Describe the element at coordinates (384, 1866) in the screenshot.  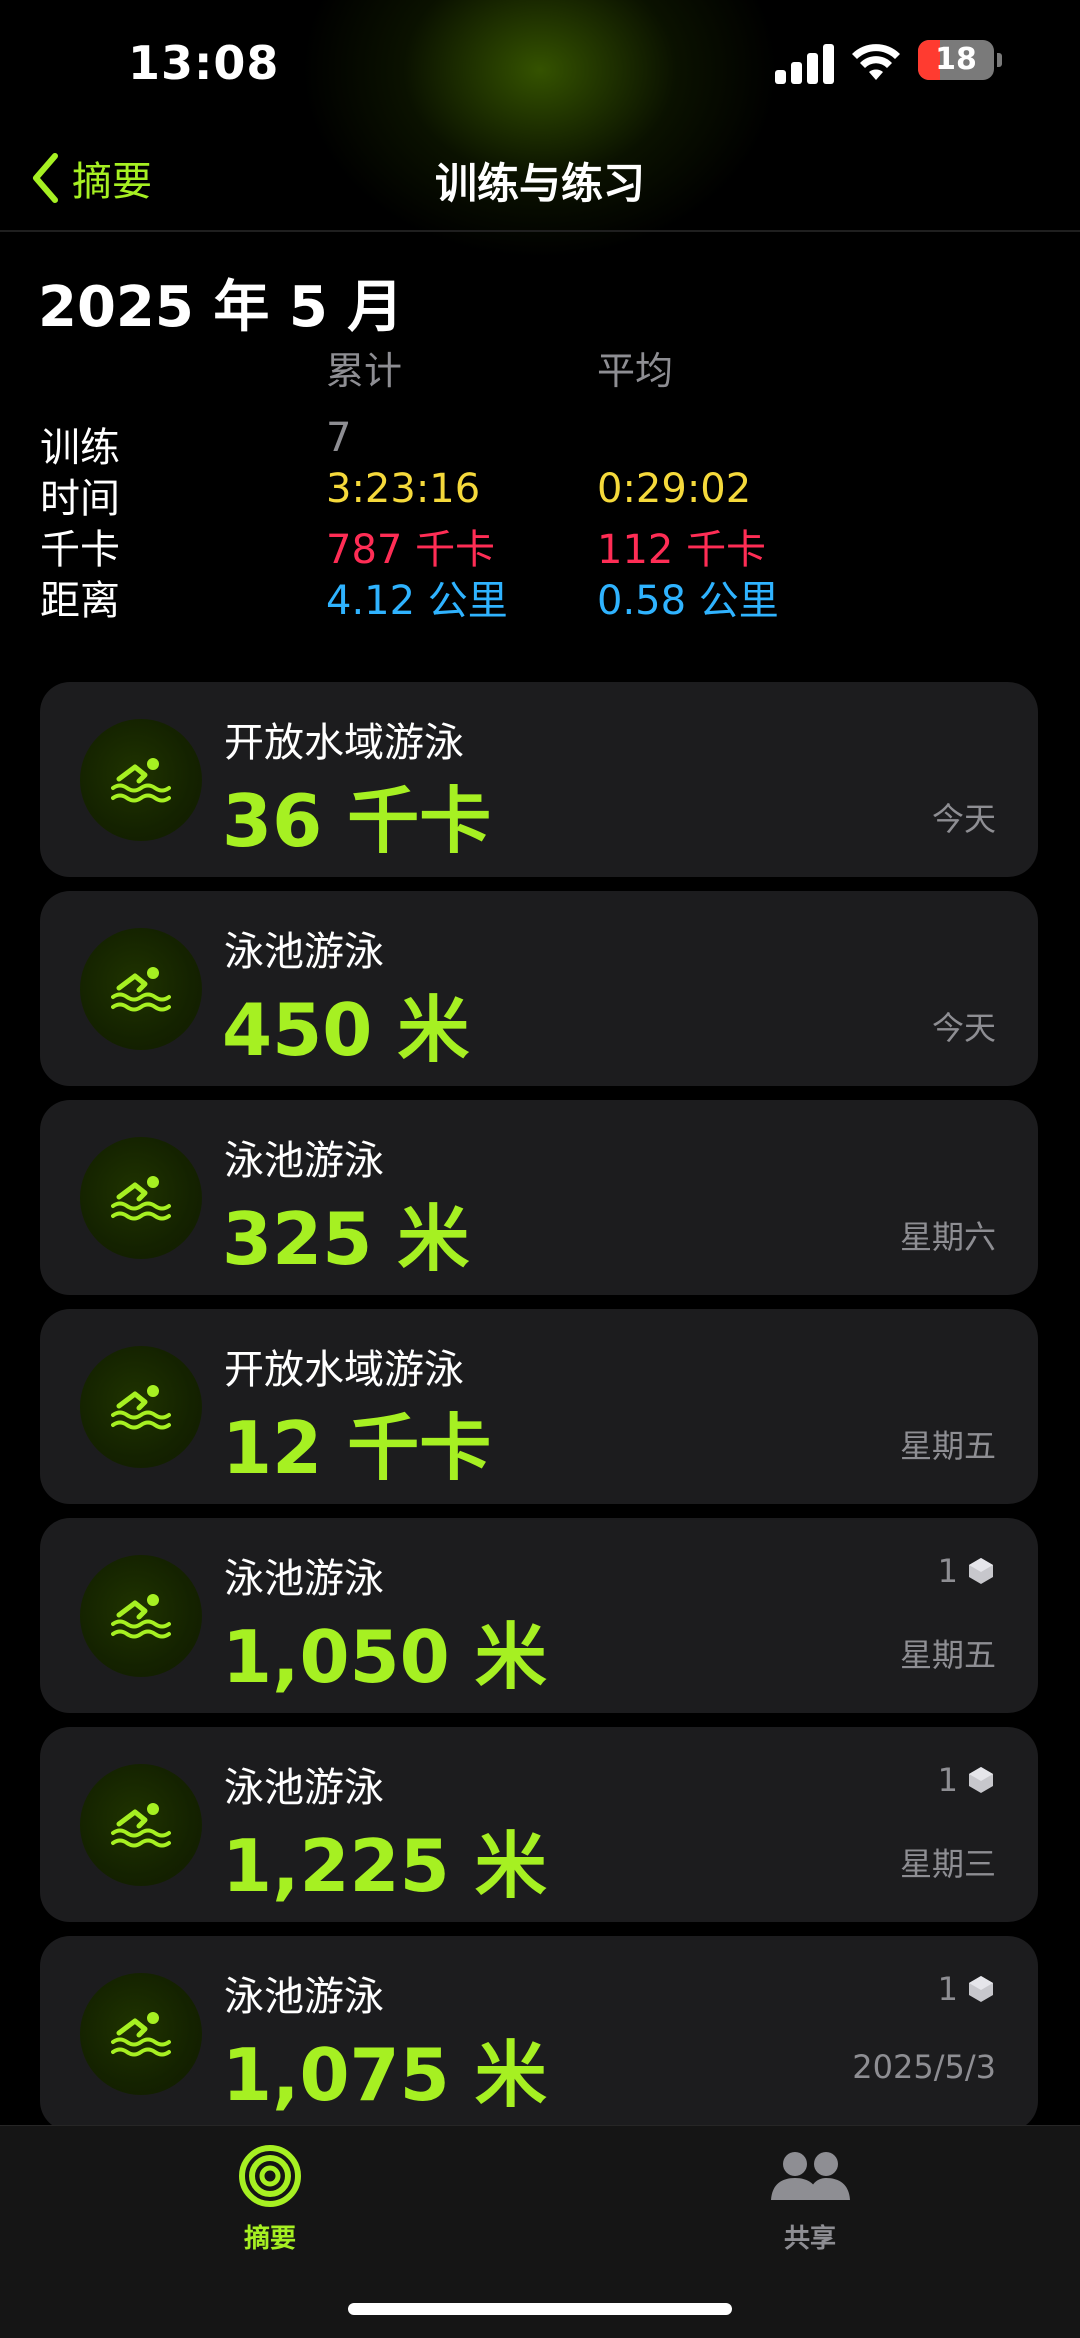
I see `workout-value: 1,225 米` at that location.